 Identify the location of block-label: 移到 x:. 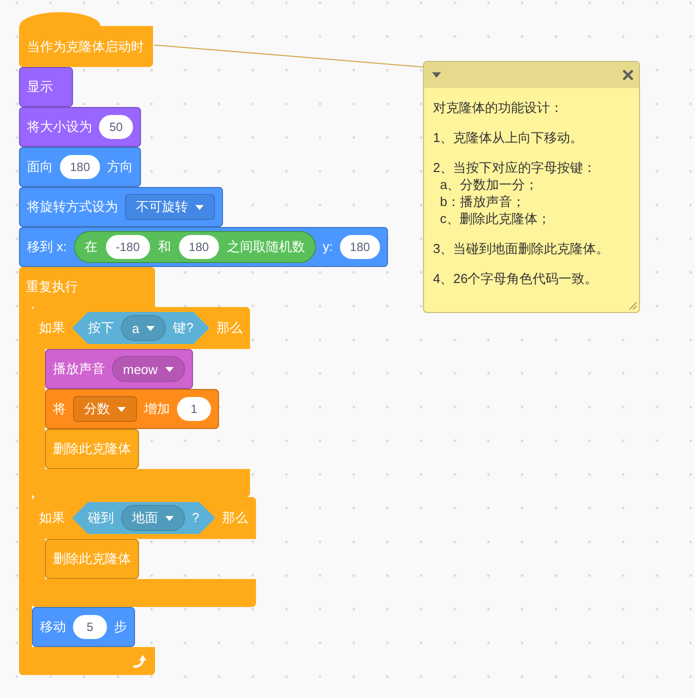
(47, 247).